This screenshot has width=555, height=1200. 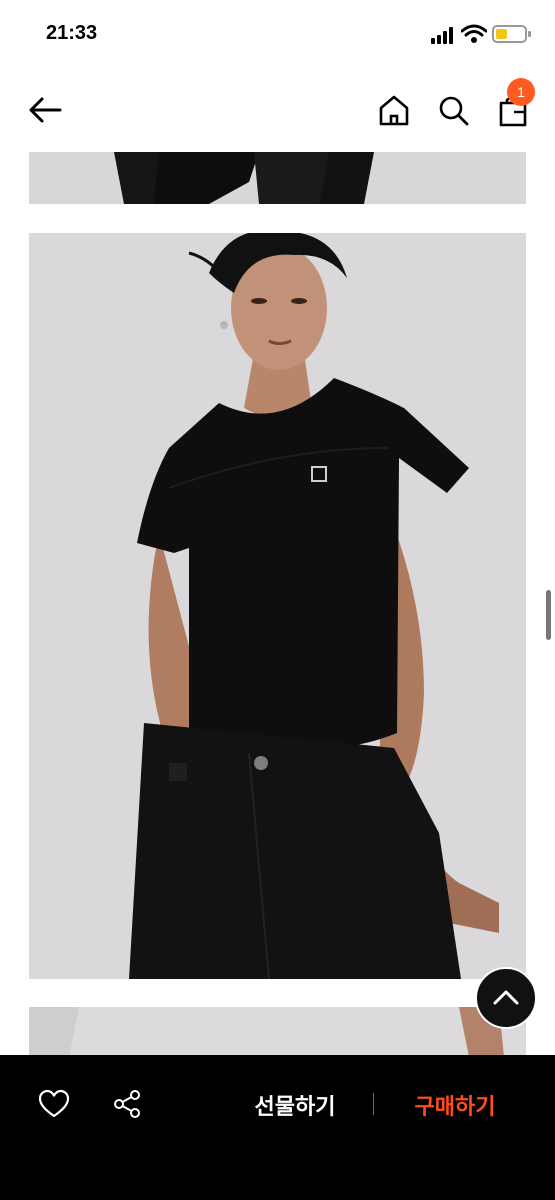 I want to click on status-time: 21:33, so click(x=72, y=33).